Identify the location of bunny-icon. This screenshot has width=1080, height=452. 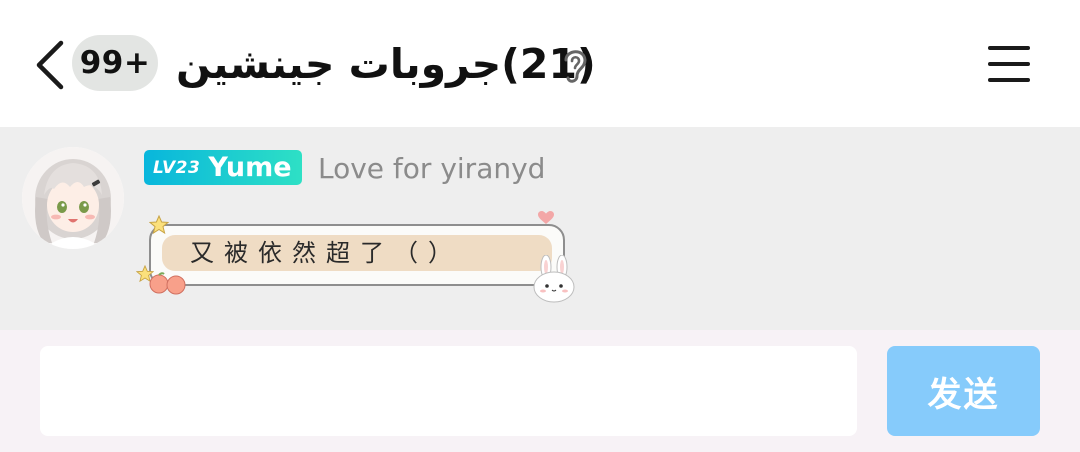
(554, 279).